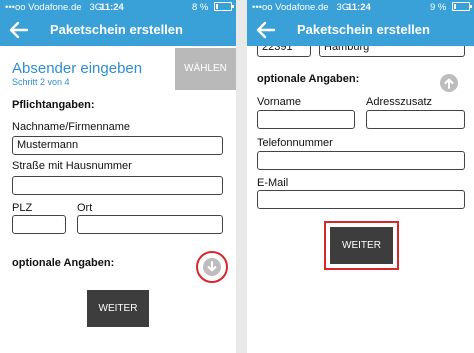  I want to click on battery-percent: 8 %, so click(200, 7).